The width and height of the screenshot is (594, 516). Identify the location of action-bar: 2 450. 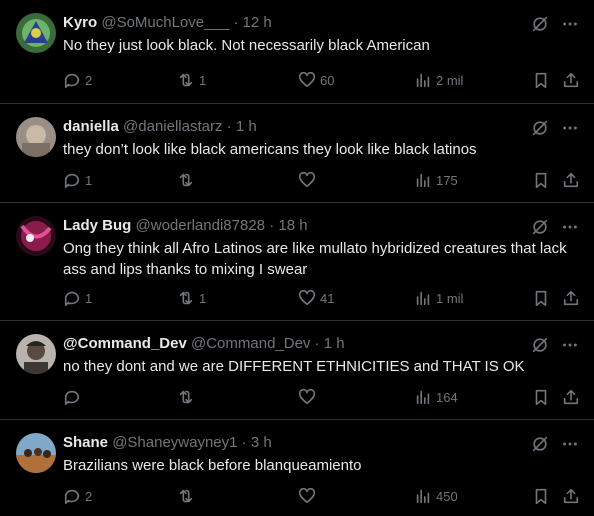
(323, 496).